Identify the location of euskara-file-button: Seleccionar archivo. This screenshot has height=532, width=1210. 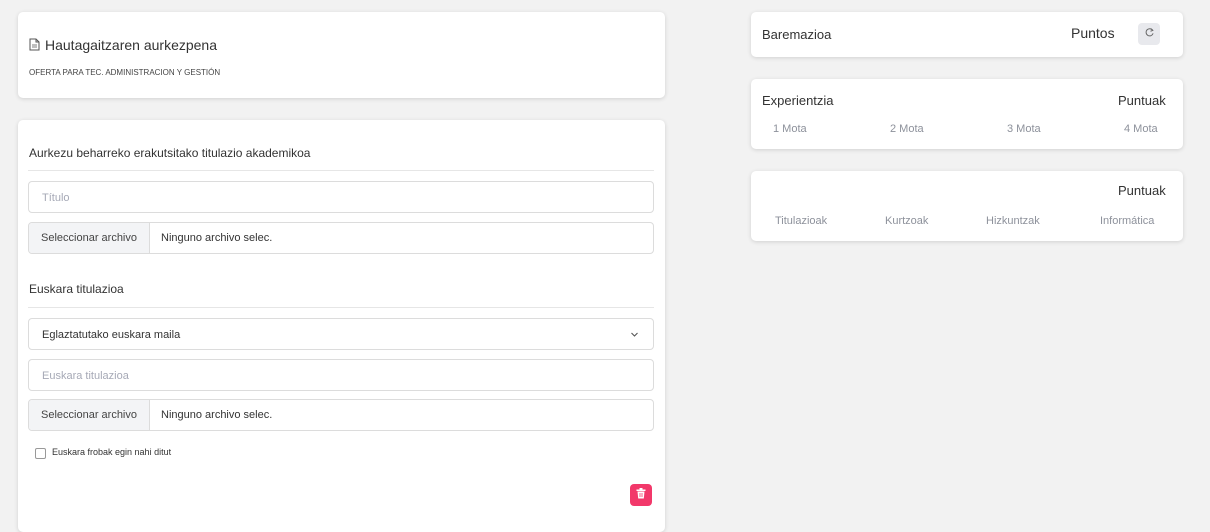
(89, 415).